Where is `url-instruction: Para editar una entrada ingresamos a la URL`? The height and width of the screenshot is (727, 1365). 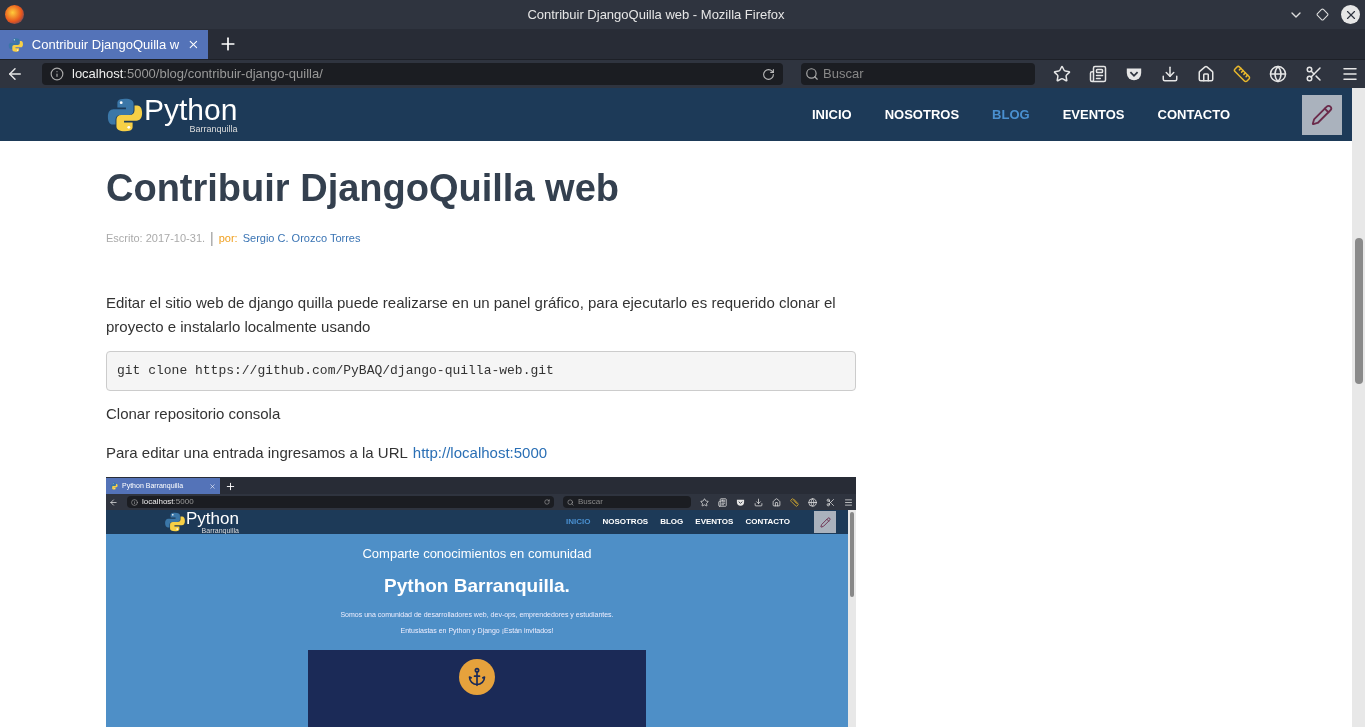 url-instruction: Para editar una entrada ingresamos a la URL is located at coordinates (257, 452).